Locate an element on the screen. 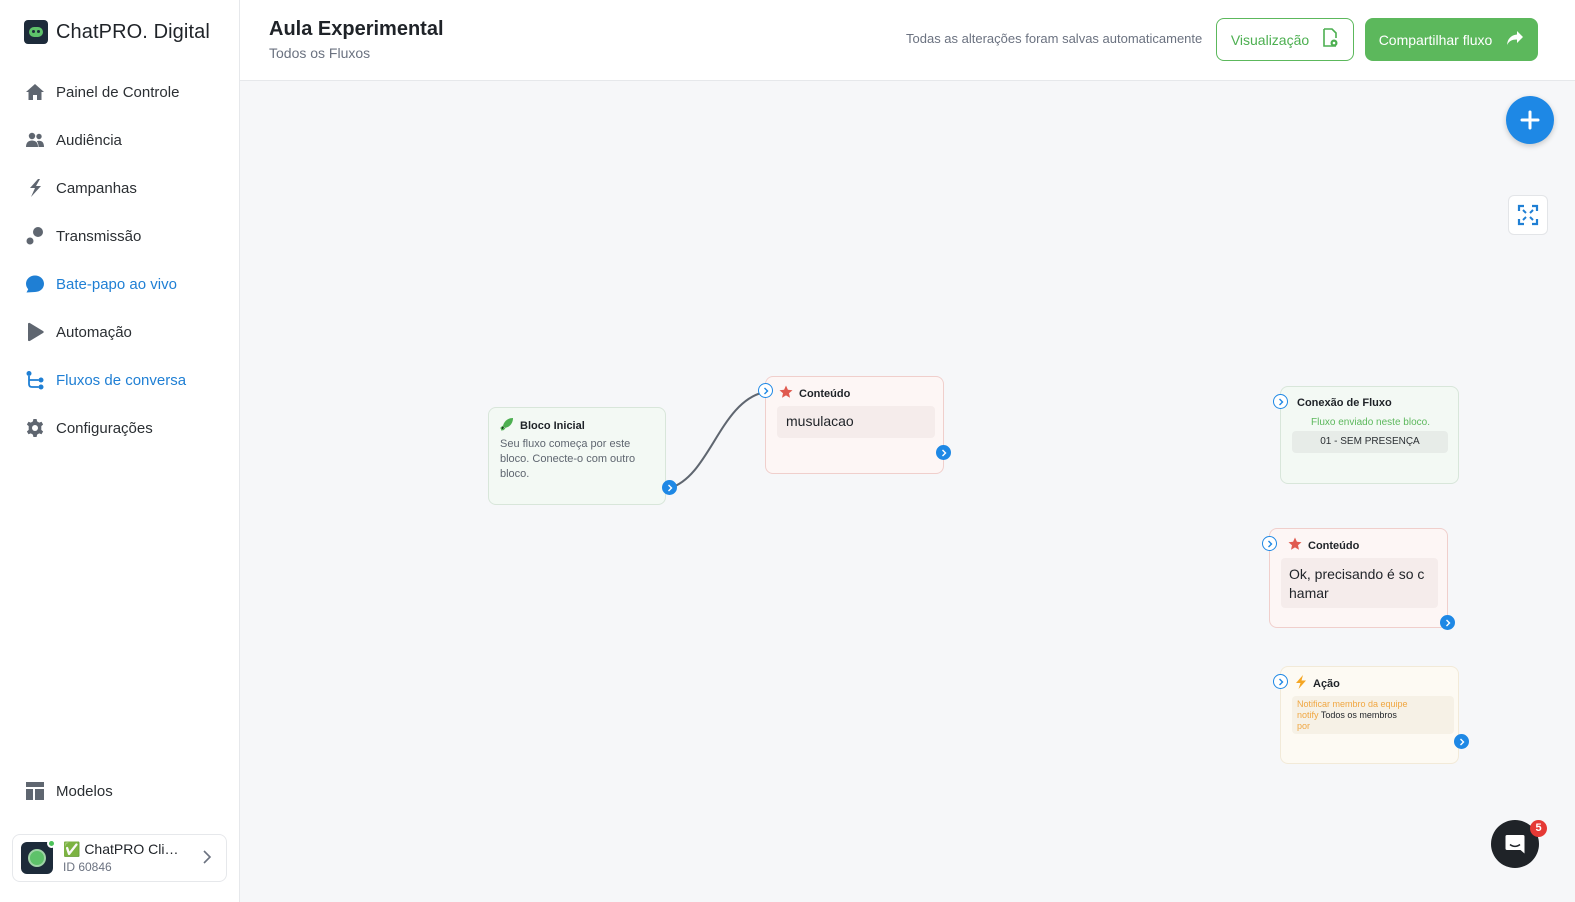 The image size is (1575, 902). page-title: Aula Experimental is located at coordinates (356, 29).